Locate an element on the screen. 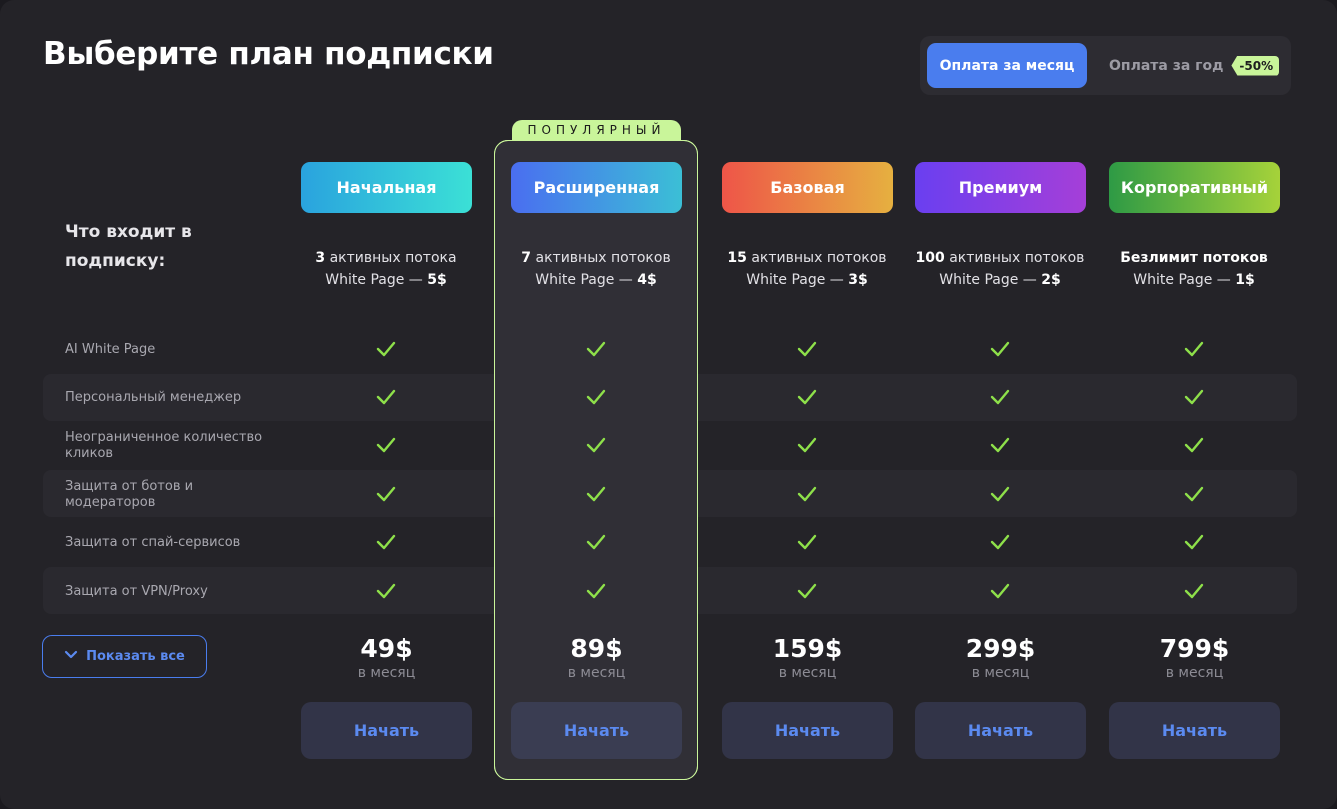 The height and width of the screenshot is (809, 1337). plan-name-header: Премиум is located at coordinates (1000, 187).